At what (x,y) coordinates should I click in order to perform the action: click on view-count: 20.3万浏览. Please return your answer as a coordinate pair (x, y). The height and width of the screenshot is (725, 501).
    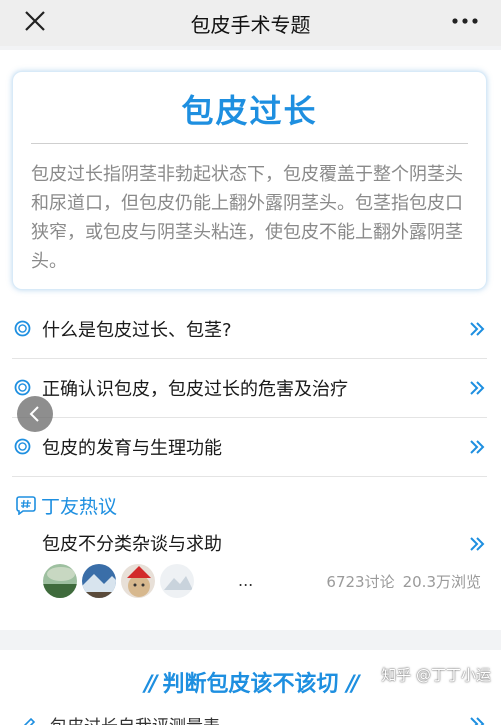
    Looking at the image, I should click on (441, 582).